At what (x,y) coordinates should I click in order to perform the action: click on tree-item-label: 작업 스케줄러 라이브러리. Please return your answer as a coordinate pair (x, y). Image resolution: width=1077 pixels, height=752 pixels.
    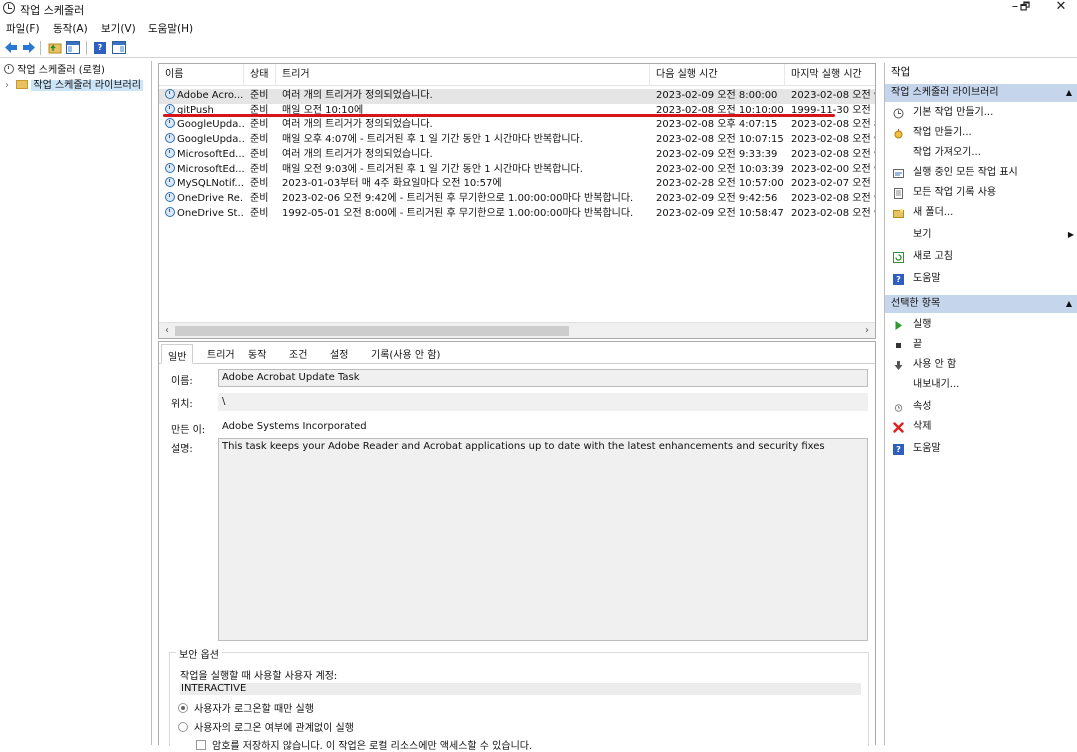
    Looking at the image, I should click on (87, 85).